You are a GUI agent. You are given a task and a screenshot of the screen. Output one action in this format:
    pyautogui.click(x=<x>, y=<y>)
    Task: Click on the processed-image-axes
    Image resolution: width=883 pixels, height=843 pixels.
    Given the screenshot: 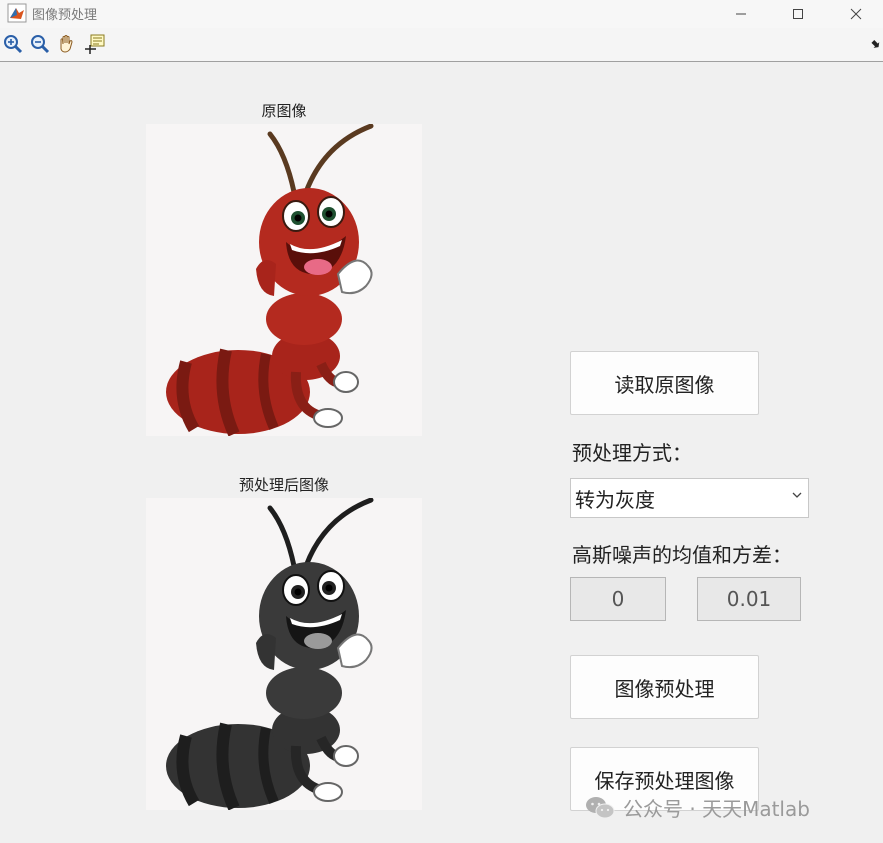 What is the action you would take?
    pyautogui.click(x=284, y=654)
    